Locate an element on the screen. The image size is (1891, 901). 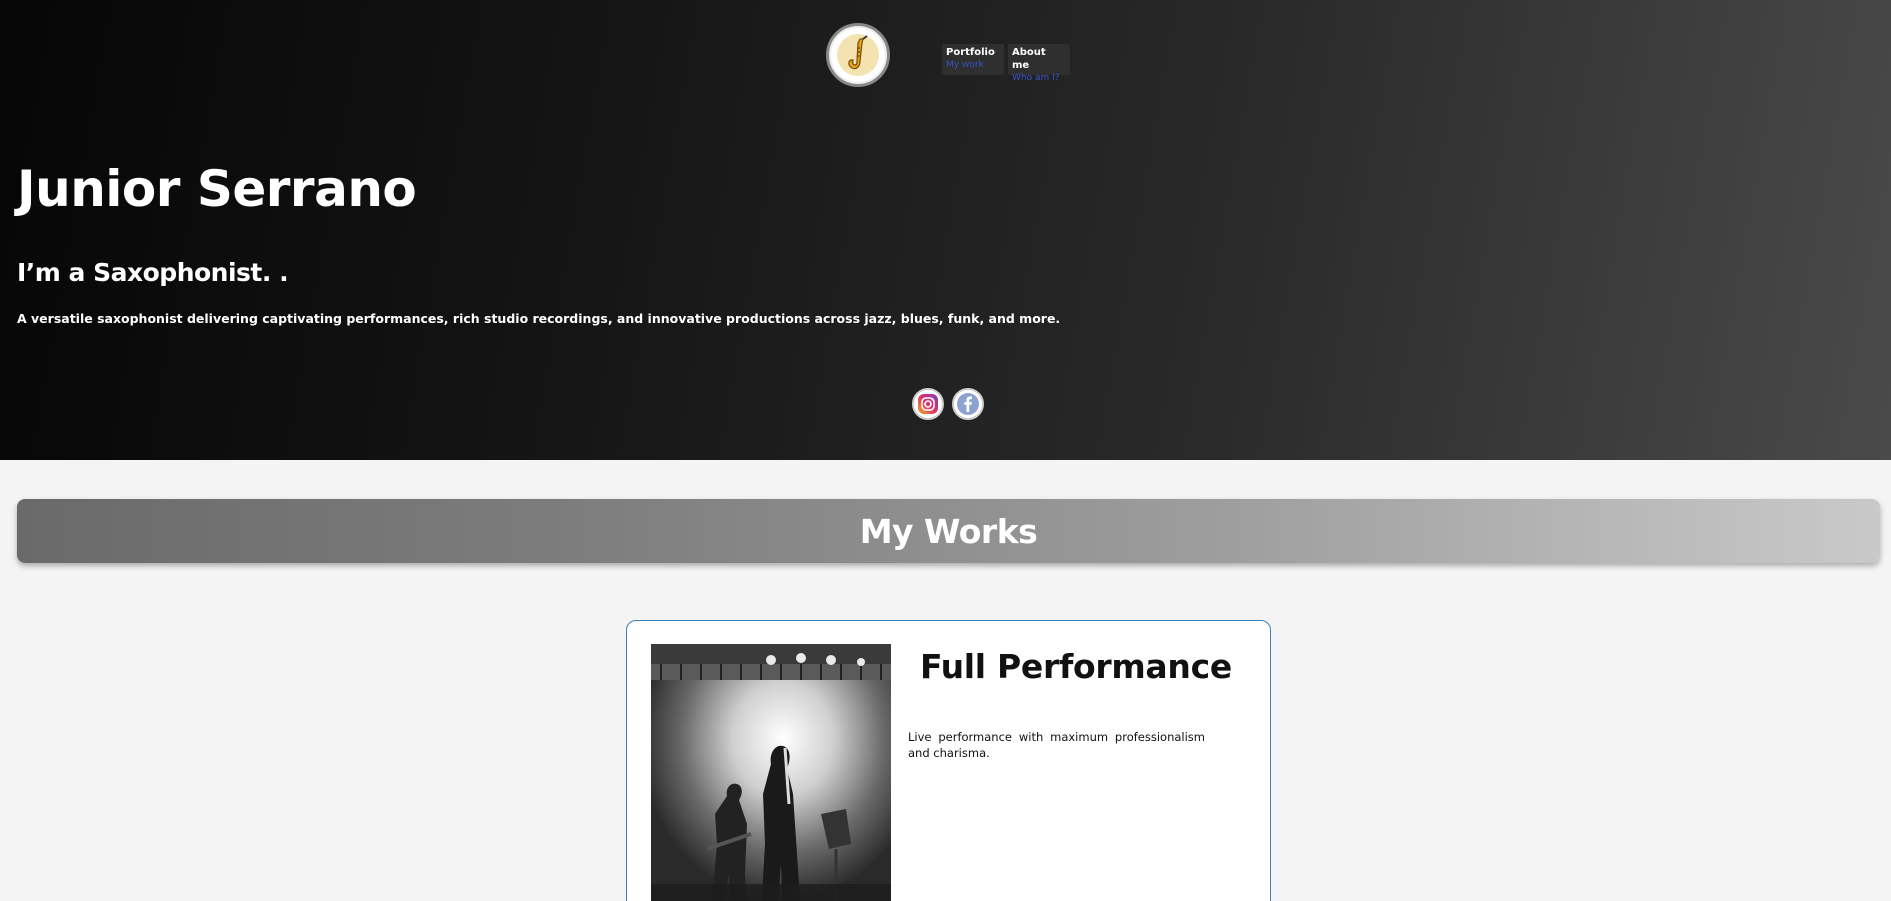
concert-image is located at coordinates (771, 772).